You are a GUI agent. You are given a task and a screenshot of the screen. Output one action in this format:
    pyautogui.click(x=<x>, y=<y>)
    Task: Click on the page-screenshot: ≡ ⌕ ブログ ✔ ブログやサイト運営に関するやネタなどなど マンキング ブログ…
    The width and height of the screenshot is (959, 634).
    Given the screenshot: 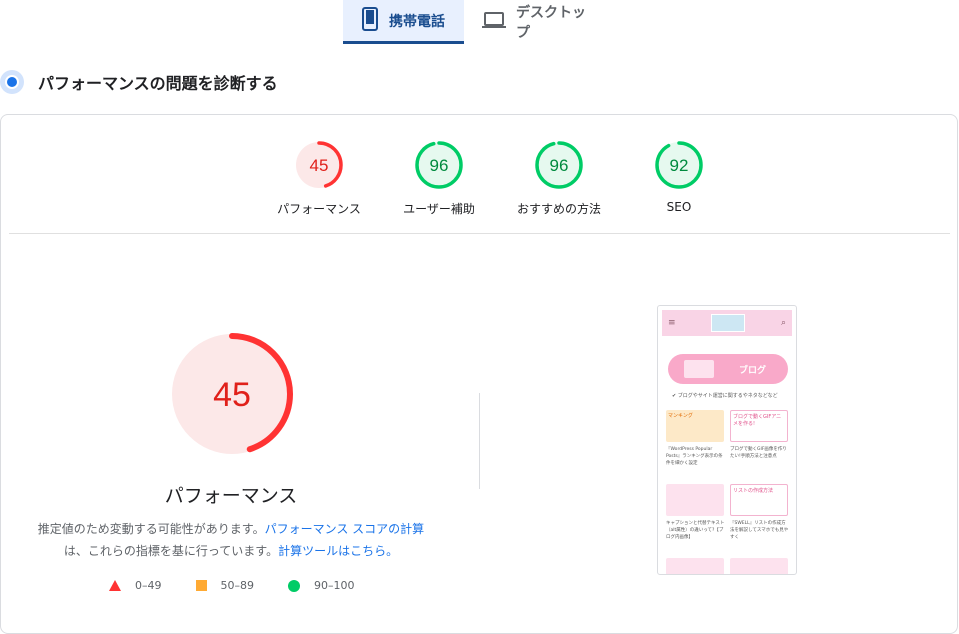 What is the action you would take?
    pyautogui.click(x=727, y=440)
    